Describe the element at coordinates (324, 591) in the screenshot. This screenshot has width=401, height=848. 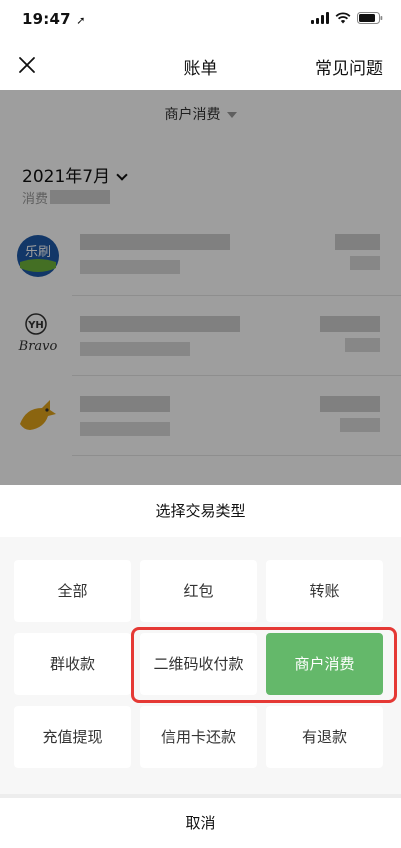
I see `option-transfer: 转账` at that location.